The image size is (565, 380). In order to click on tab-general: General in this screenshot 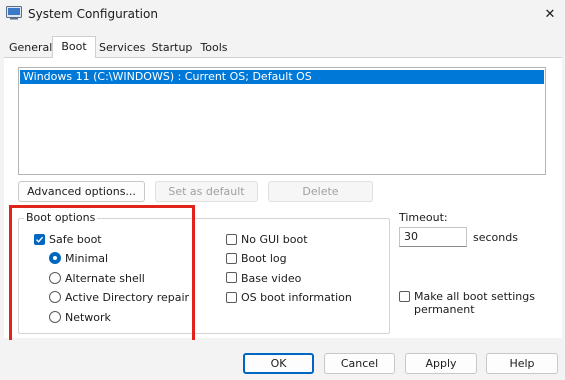, I will do `click(30, 48)`.